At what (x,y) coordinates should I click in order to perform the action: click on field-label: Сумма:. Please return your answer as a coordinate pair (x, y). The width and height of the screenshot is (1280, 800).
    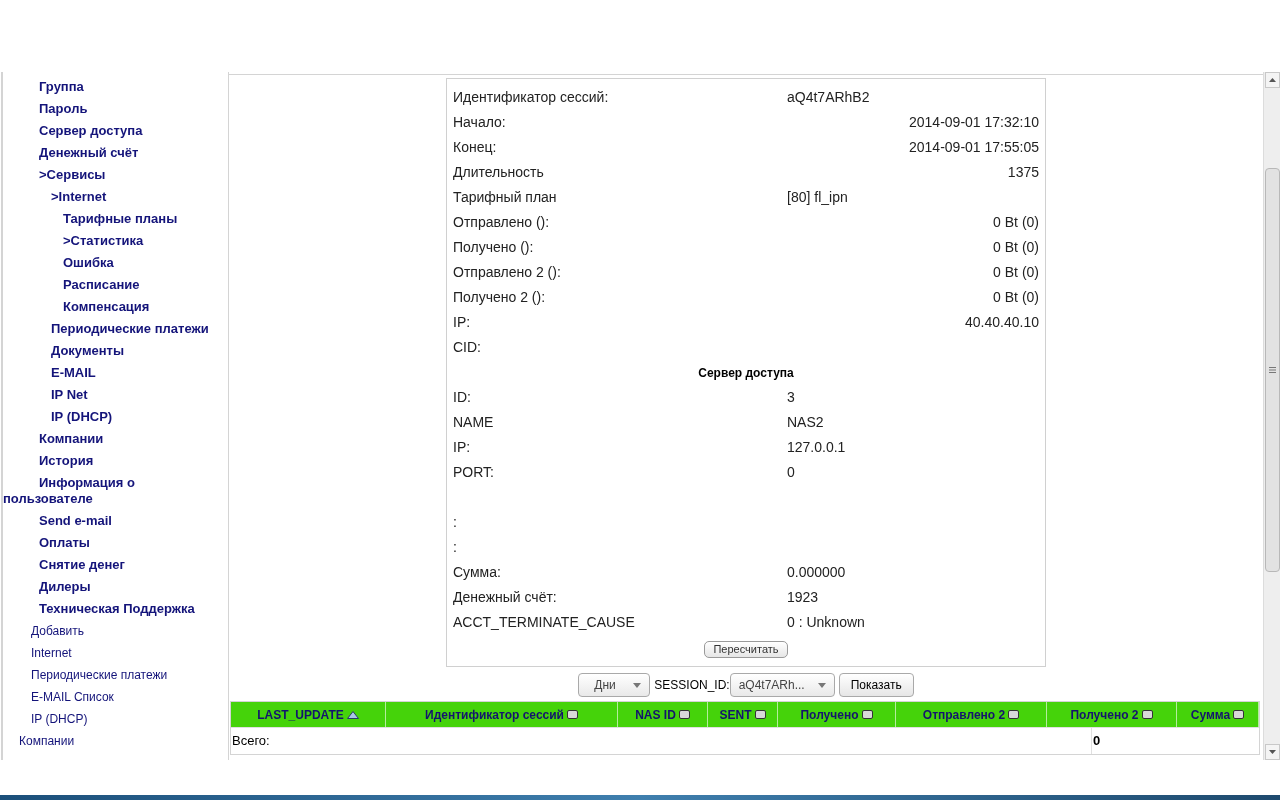
    Looking at the image, I should click on (477, 572).